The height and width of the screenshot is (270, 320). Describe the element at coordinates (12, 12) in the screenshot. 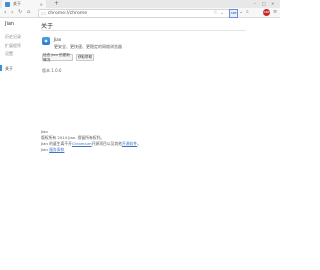

I see `forward-button: ›` at that location.